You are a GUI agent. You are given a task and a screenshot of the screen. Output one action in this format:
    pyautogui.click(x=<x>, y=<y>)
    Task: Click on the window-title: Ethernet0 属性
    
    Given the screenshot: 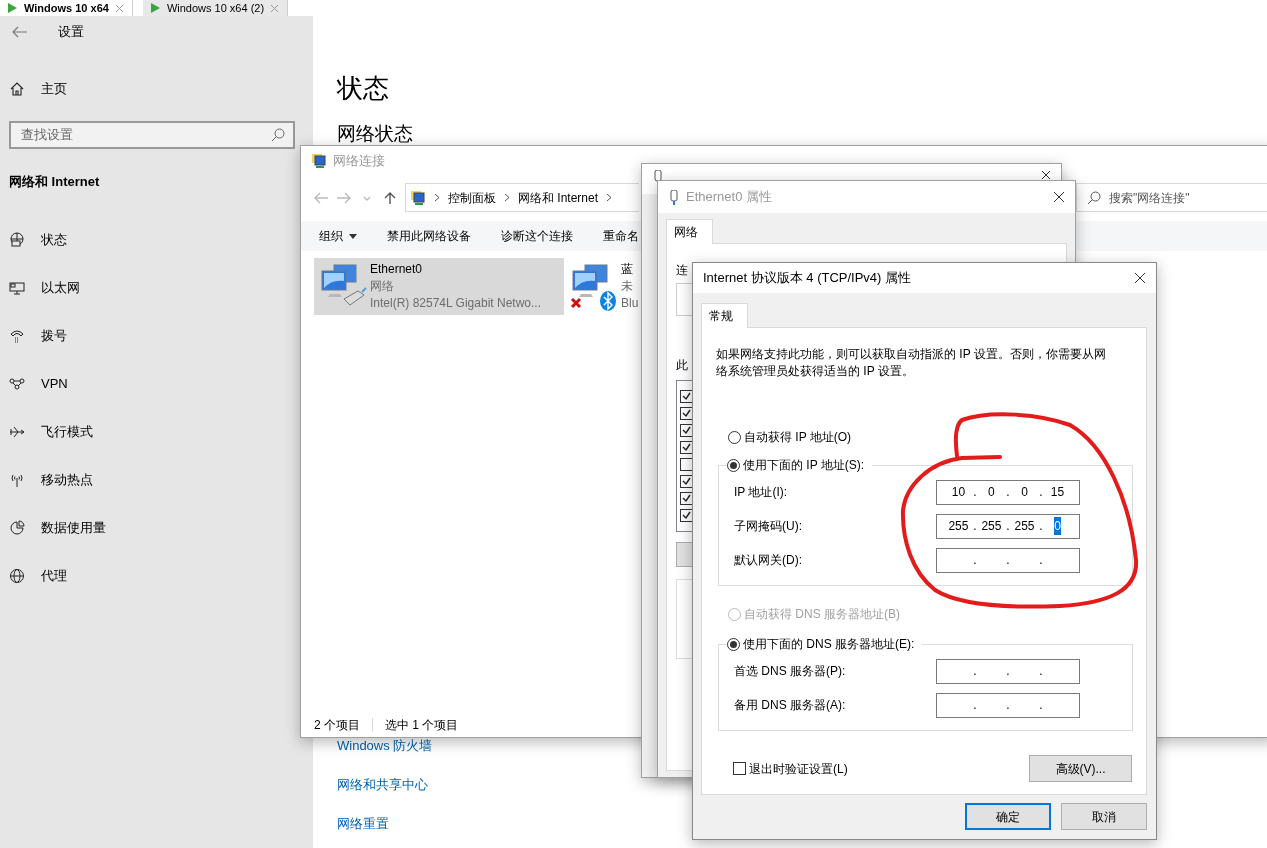 What is the action you would take?
    pyautogui.click(x=729, y=197)
    